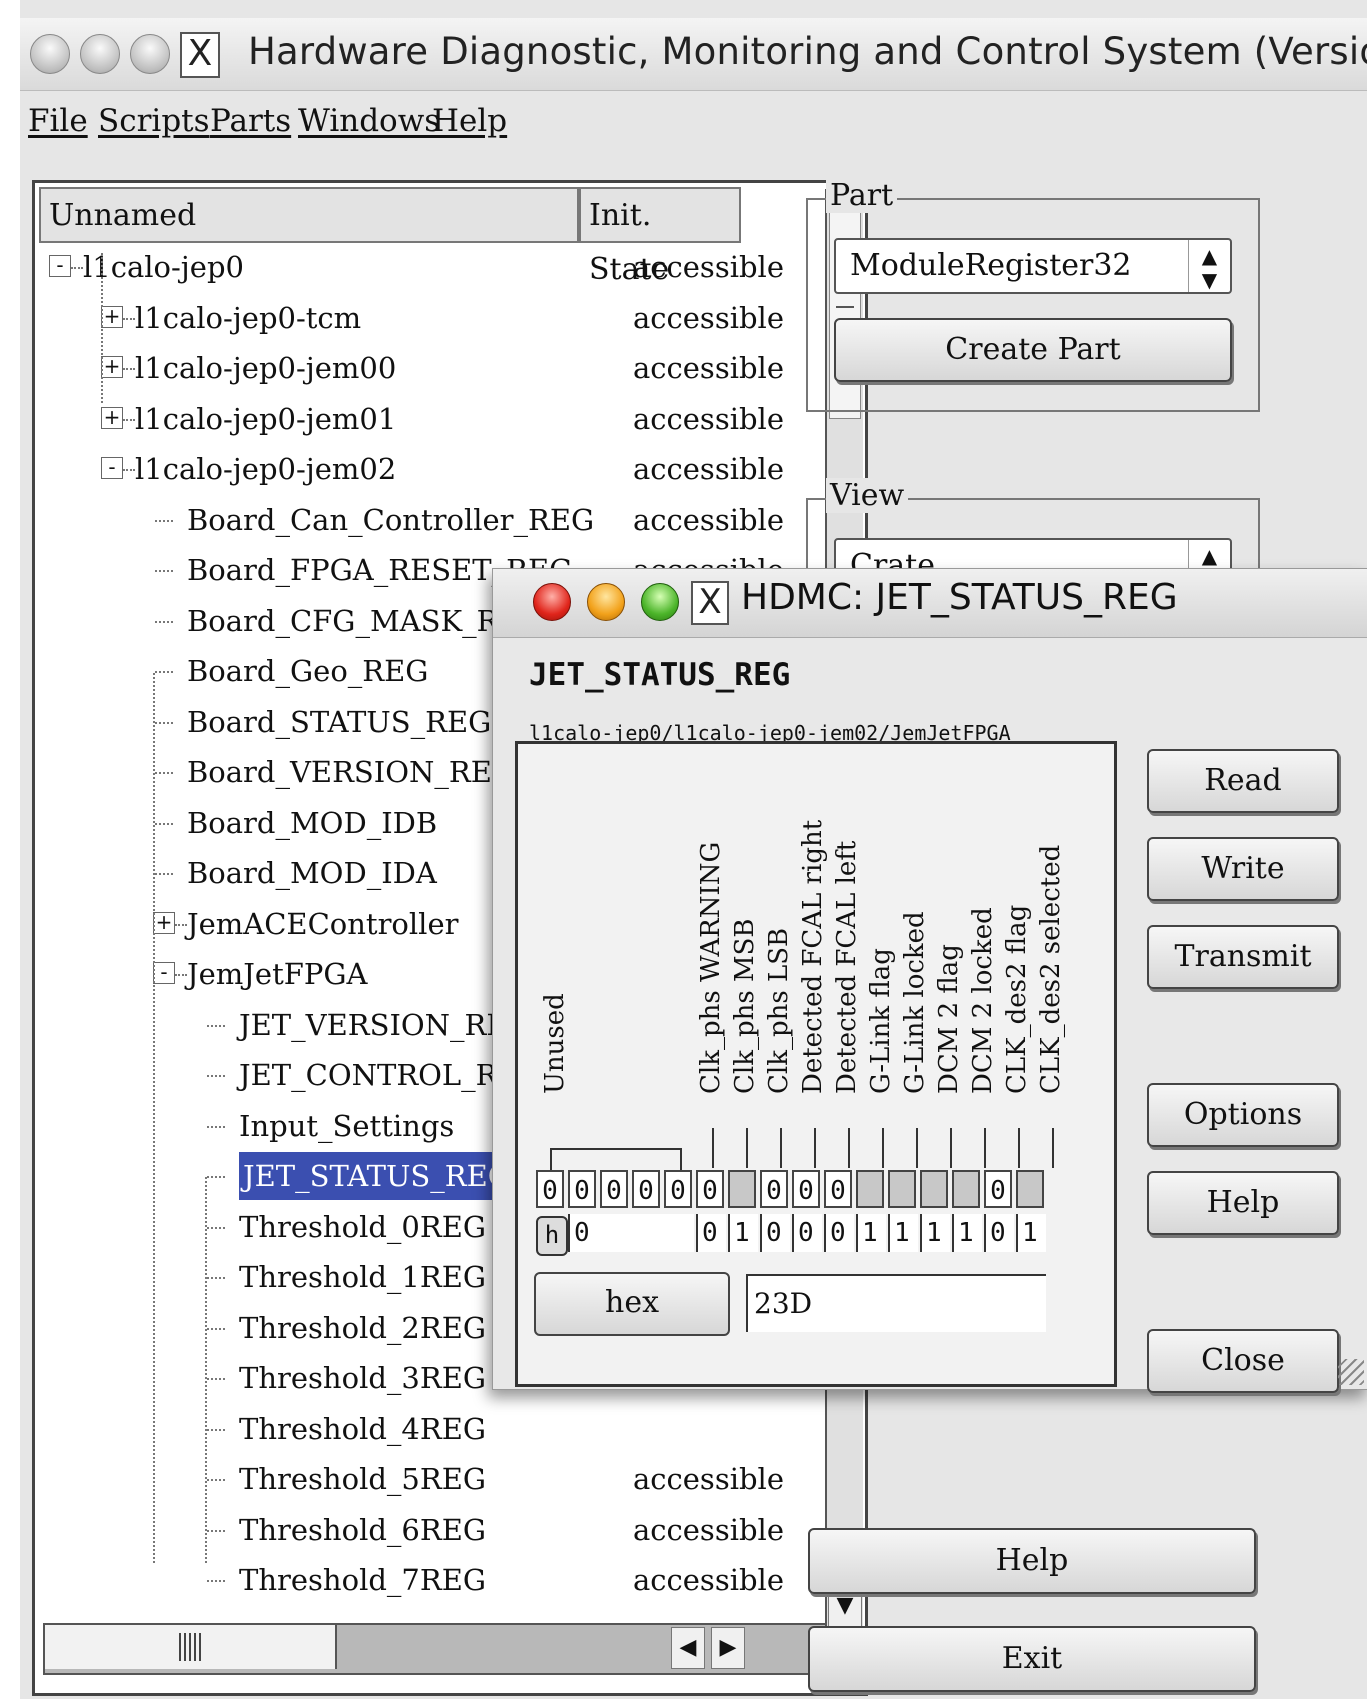  I want to click on tree-item-label: Threshold_5REG, so click(363, 1479).